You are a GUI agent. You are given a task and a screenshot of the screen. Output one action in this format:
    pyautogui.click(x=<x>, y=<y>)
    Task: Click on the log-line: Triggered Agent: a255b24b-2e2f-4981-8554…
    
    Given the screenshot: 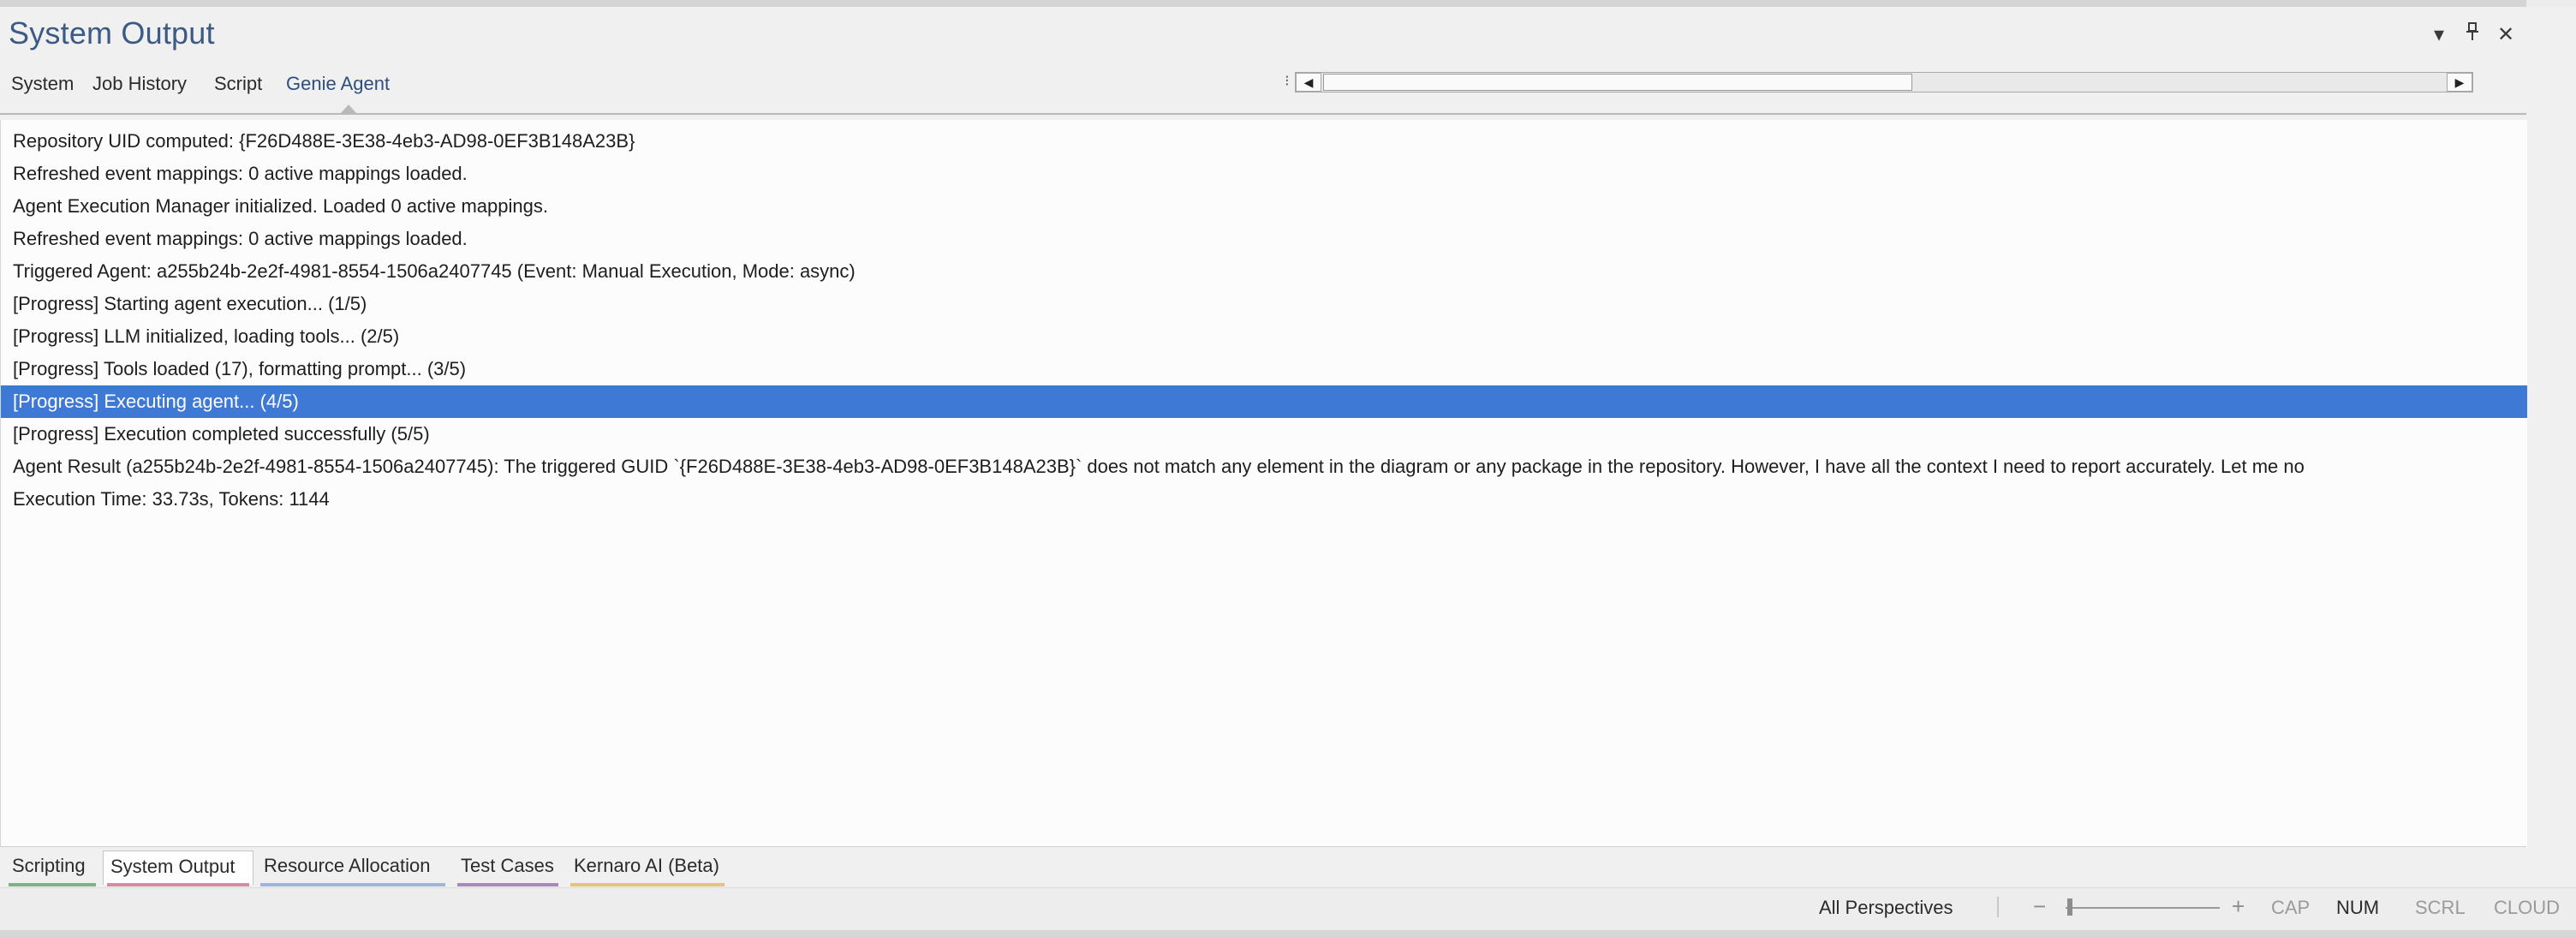 What is the action you would take?
    pyautogui.click(x=1264, y=271)
    